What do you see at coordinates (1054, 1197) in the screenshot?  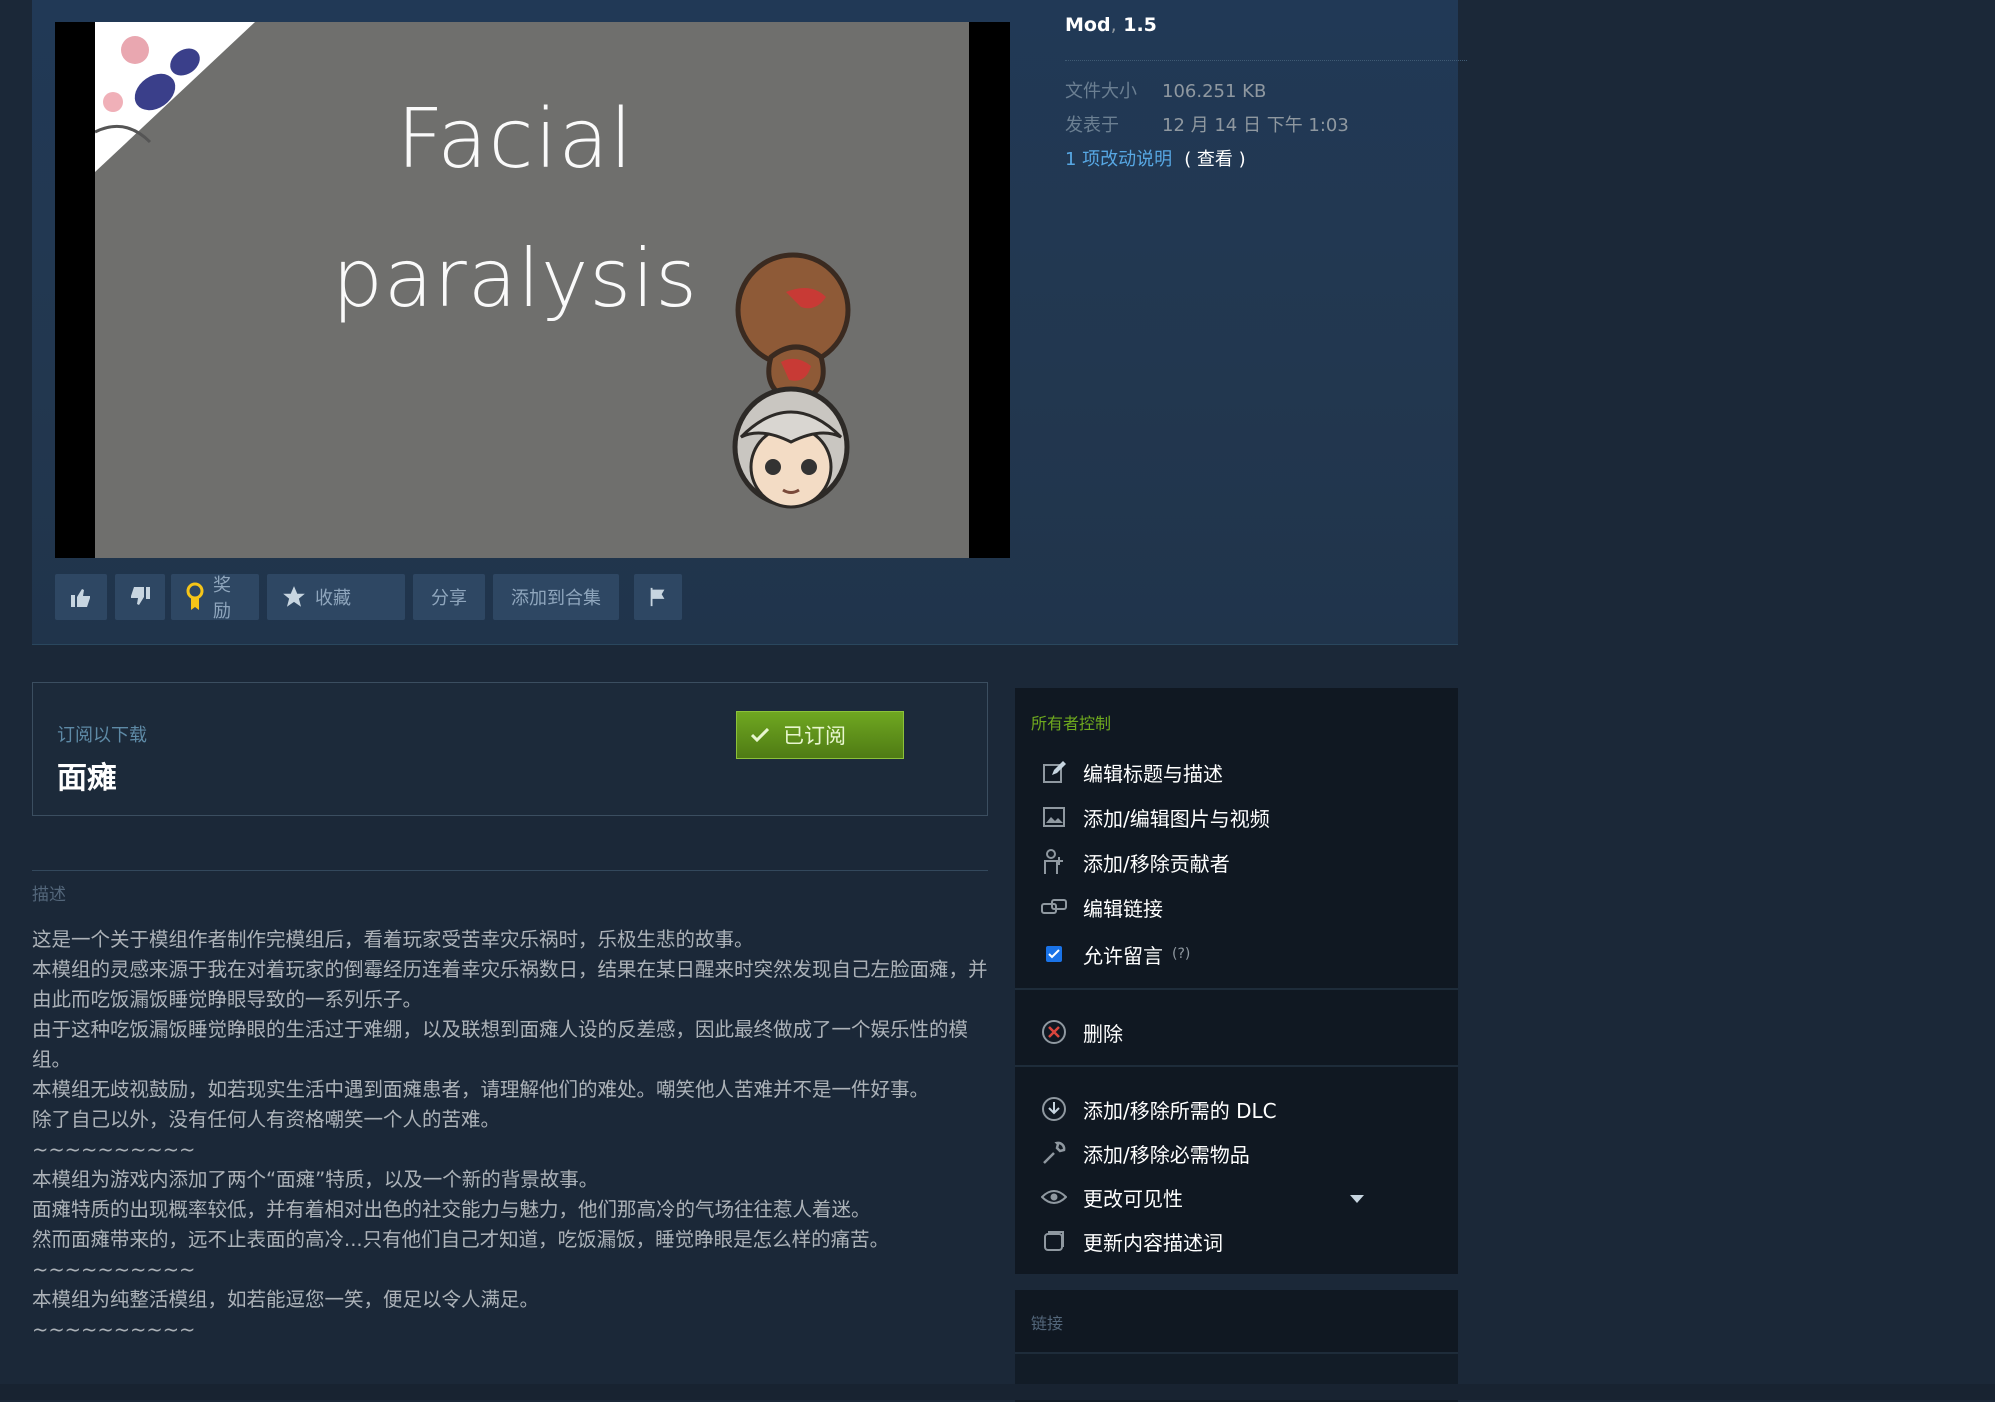 I see `eye-icon` at bounding box center [1054, 1197].